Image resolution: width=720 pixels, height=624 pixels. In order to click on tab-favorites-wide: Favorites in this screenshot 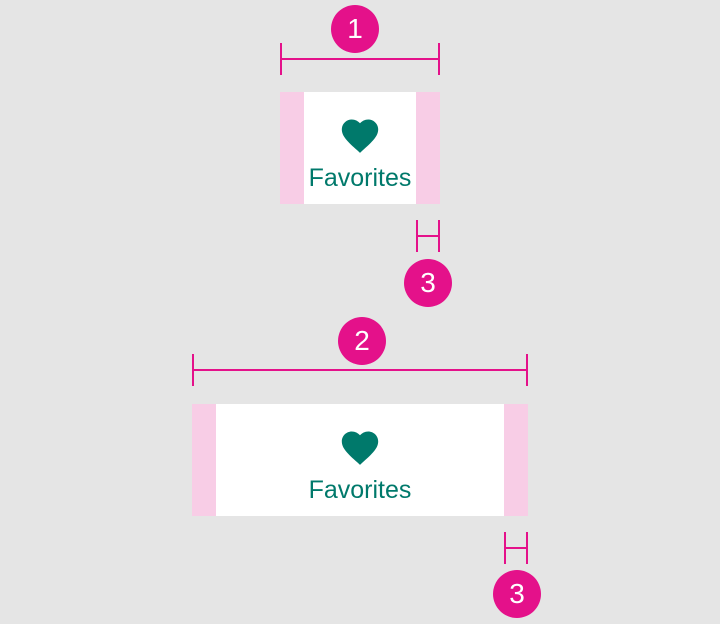, I will do `click(360, 460)`.